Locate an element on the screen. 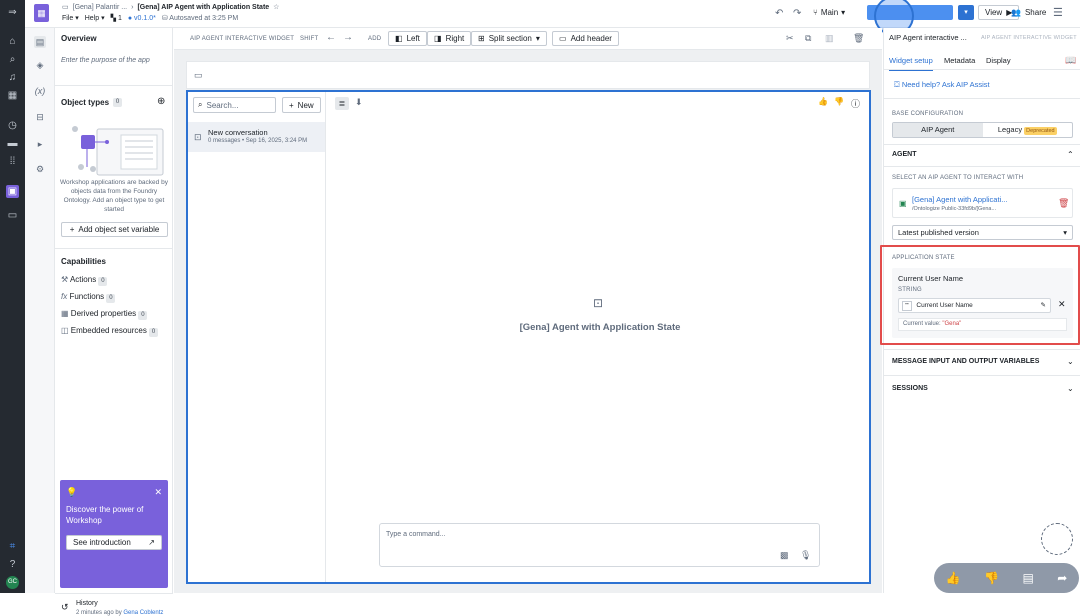 This screenshot has width=1080, height=616. header-section: ▭ is located at coordinates (528, 75).